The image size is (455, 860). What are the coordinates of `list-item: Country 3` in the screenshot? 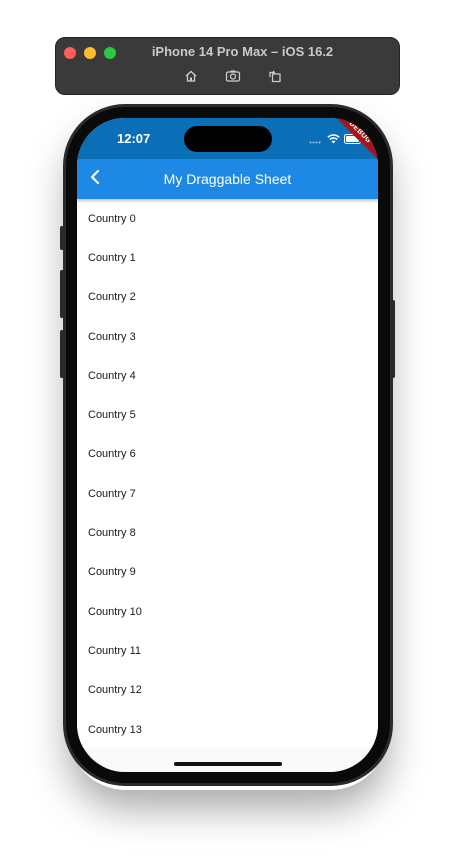 It's located at (227, 336).